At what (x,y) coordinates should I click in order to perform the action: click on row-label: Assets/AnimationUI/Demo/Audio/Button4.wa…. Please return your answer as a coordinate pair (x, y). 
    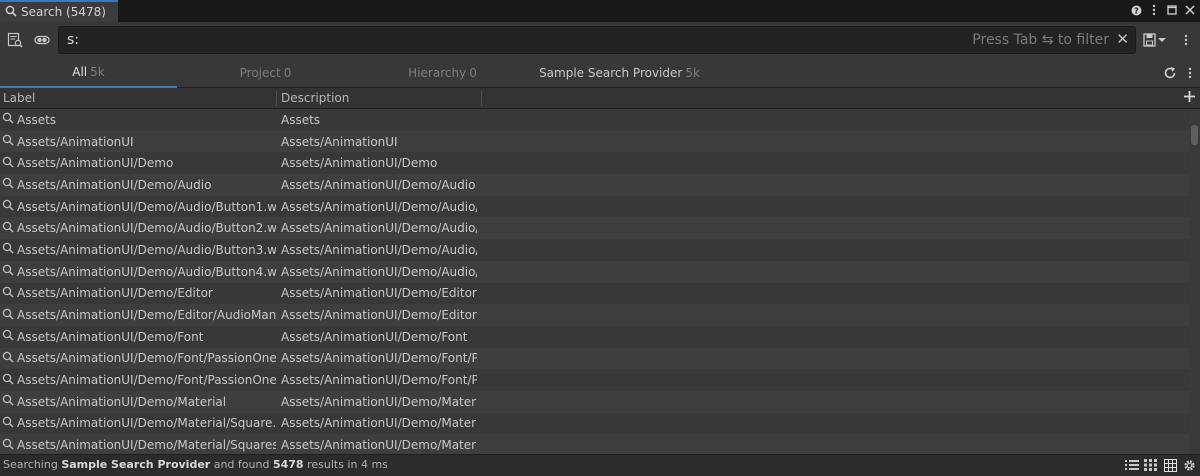
    Looking at the image, I should click on (146, 271).